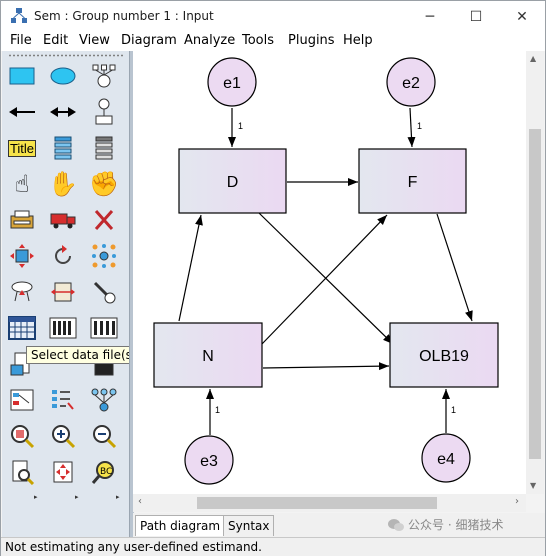 The height and width of the screenshot is (556, 546). What do you see at coordinates (63, 112) in the screenshot?
I see `draw-covariance-button` at bounding box center [63, 112].